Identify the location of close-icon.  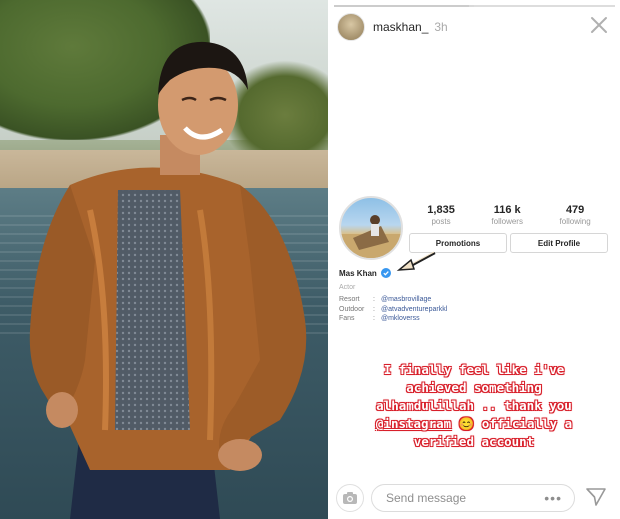
(599, 25).